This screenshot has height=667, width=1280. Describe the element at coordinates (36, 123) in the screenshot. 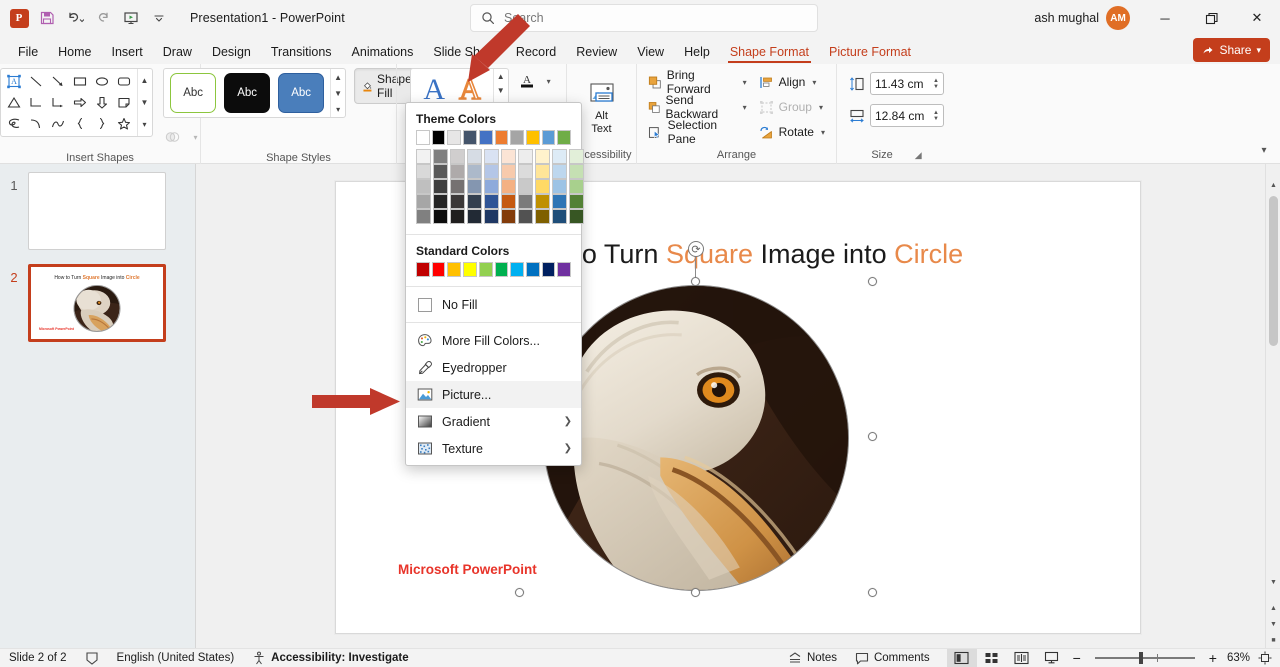

I see `shape-curve` at that location.